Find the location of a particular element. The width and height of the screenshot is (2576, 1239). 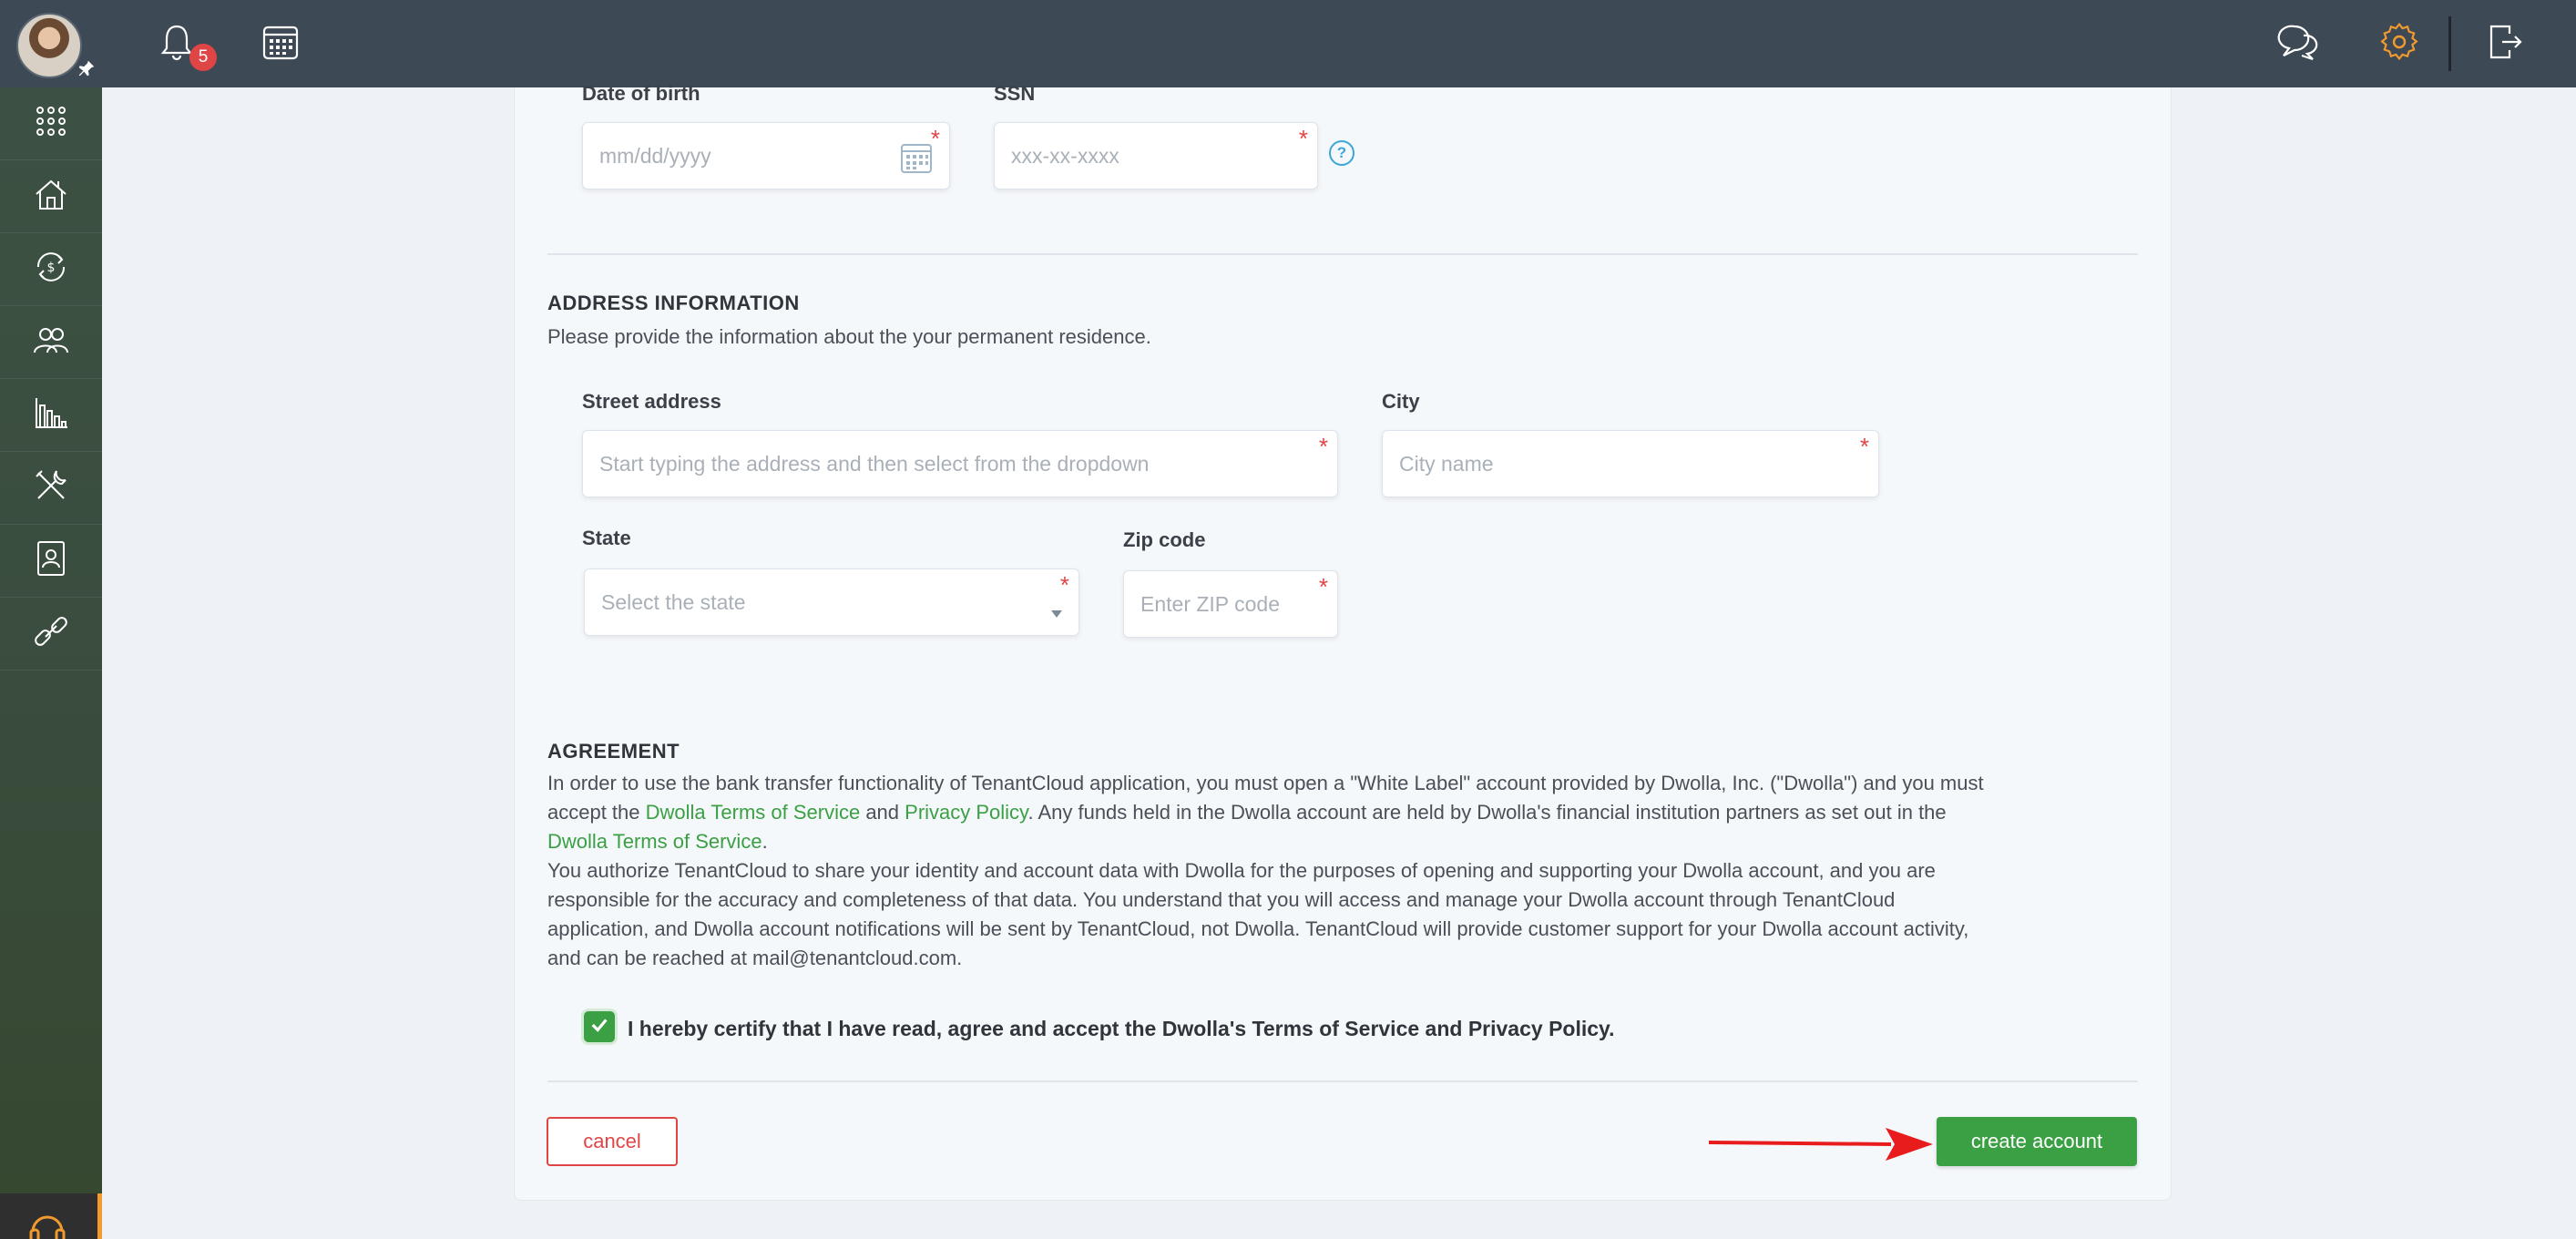

ssn-label: SSN is located at coordinates (1015, 93).